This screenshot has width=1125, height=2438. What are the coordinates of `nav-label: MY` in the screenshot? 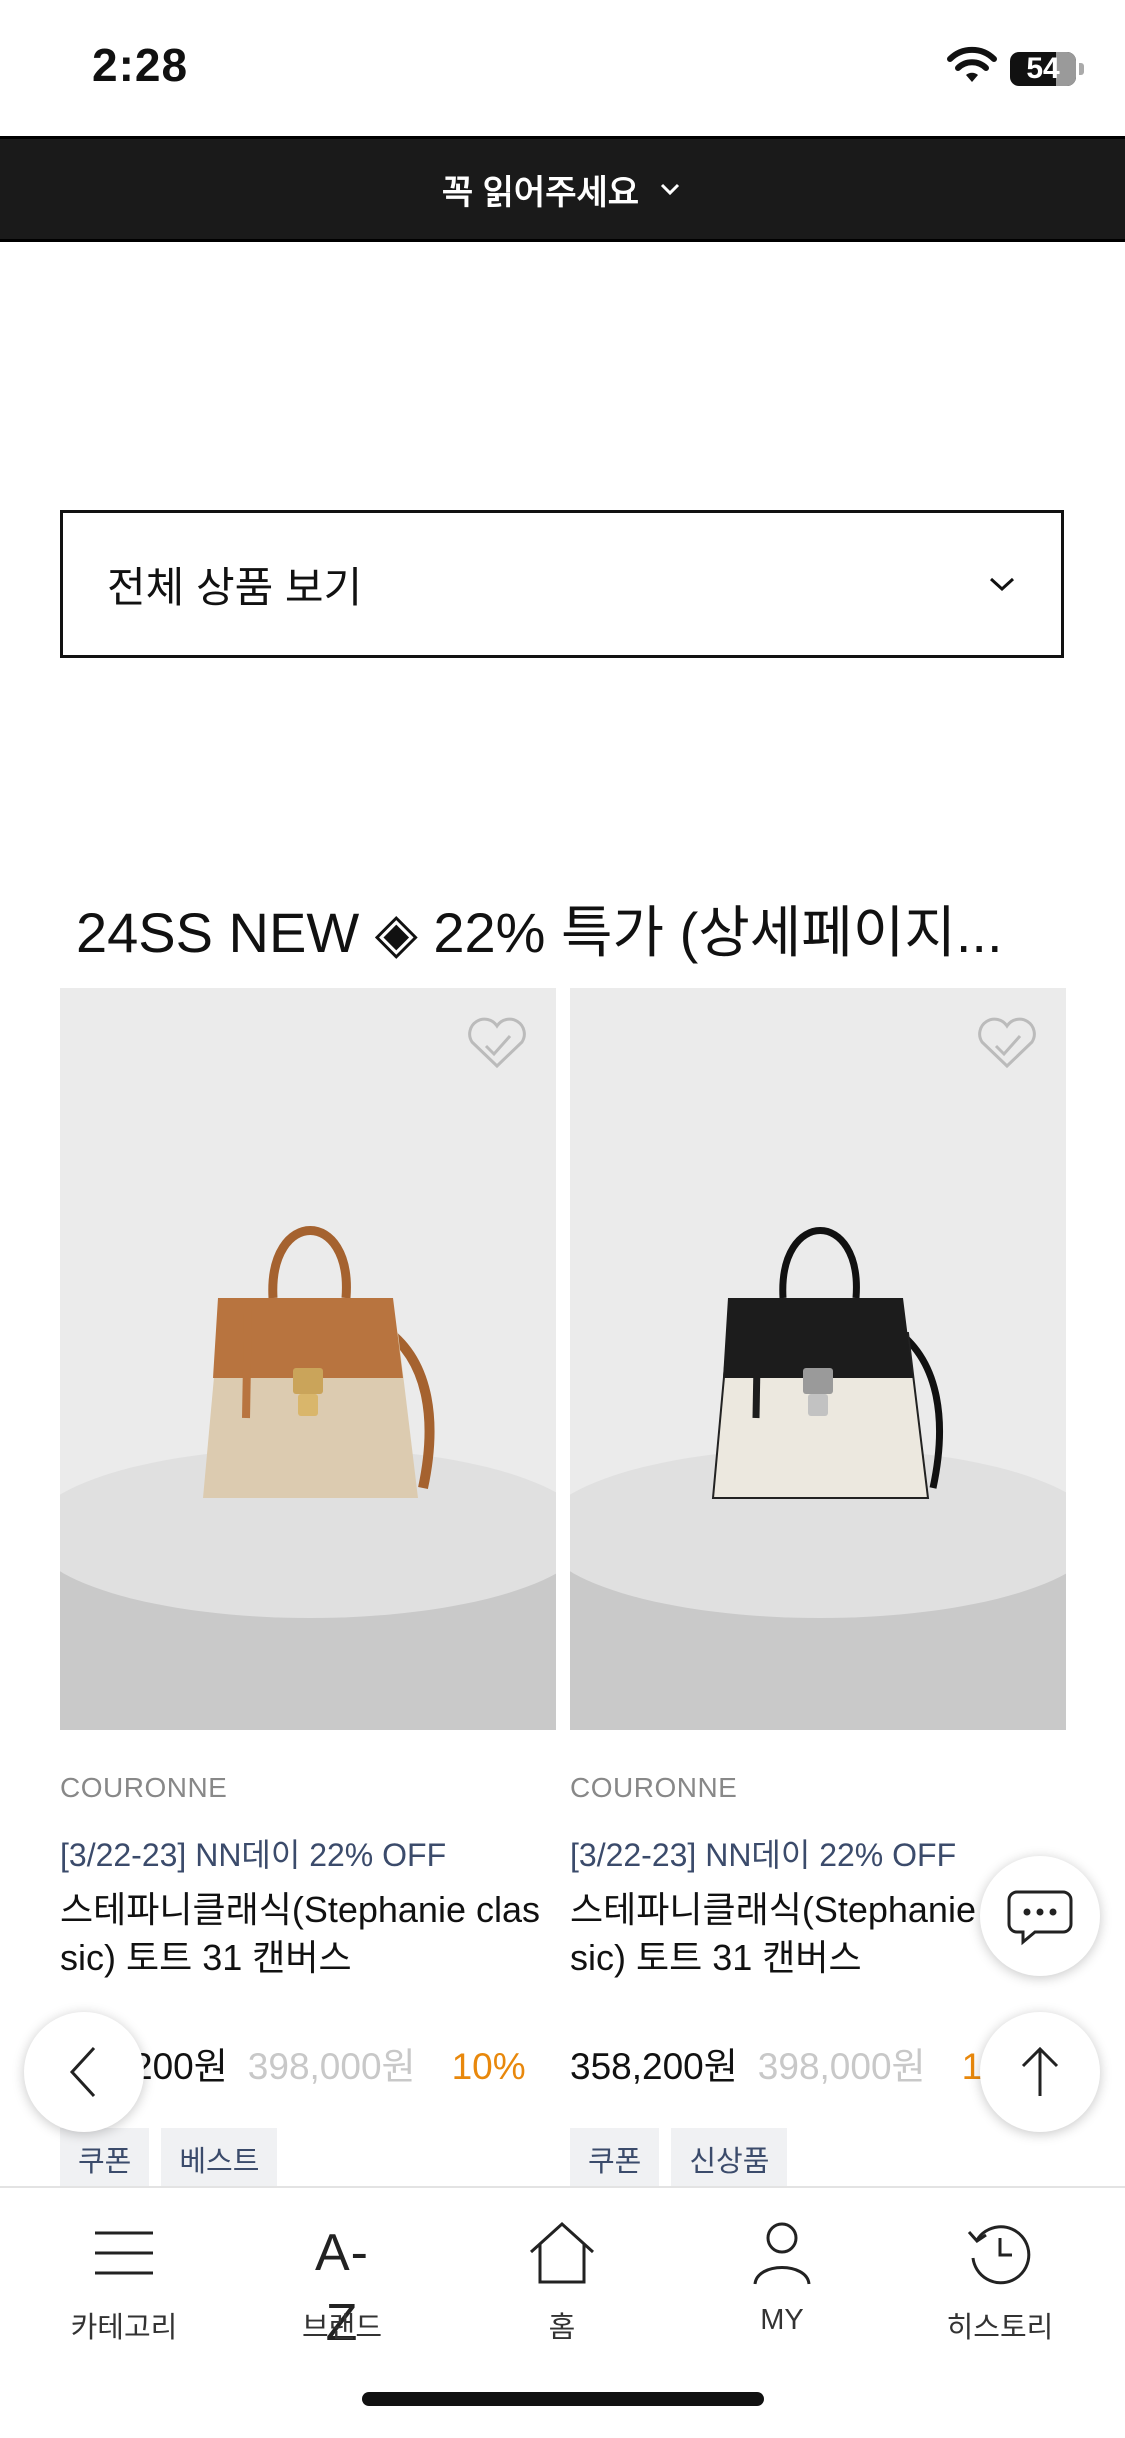 It's located at (782, 2320).